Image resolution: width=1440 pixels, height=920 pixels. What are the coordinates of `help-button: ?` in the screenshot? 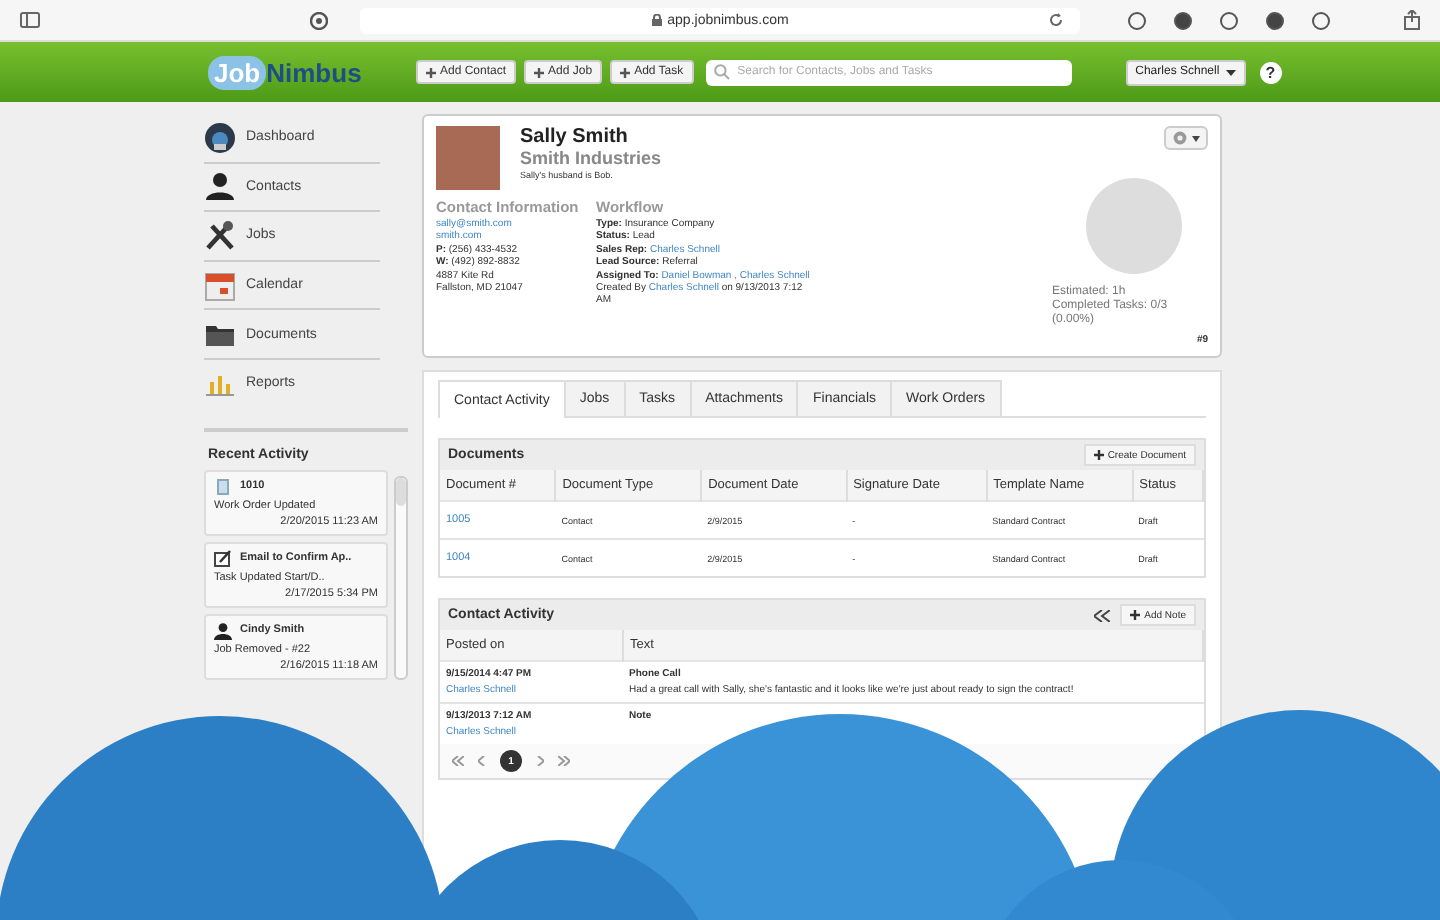 It's located at (1270, 72).